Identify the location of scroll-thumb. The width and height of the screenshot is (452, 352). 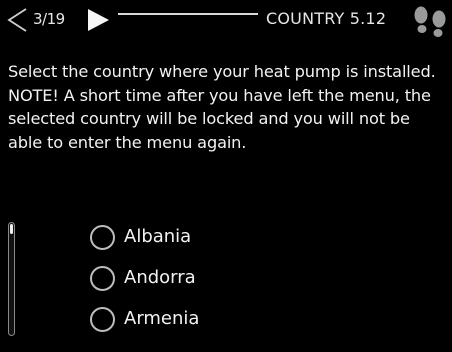
(11, 229).